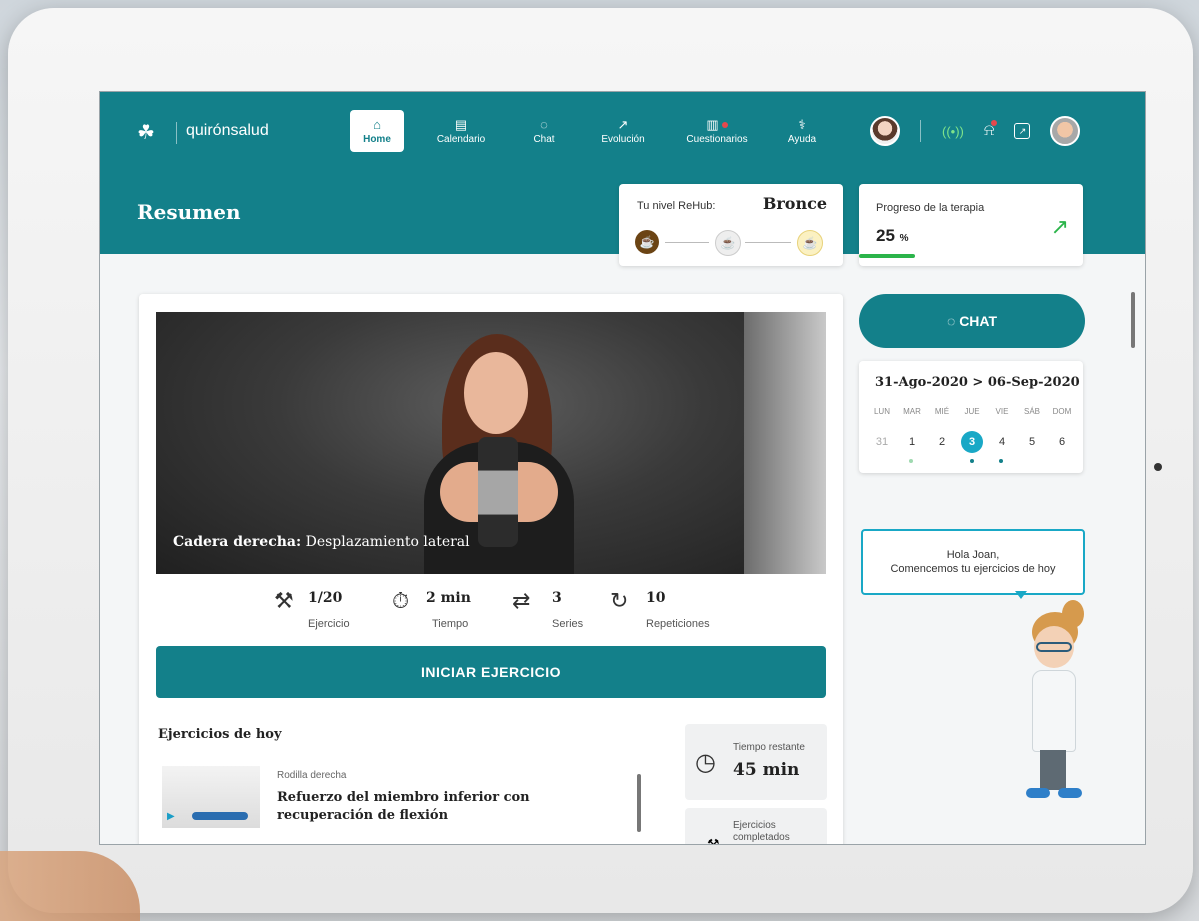 The height and width of the screenshot is (921, 1199). What do you see at coordinates (1022, 131) in the screenshot?
I see `fullscreen-icon: ↗` at bounding box center [1022, 131].